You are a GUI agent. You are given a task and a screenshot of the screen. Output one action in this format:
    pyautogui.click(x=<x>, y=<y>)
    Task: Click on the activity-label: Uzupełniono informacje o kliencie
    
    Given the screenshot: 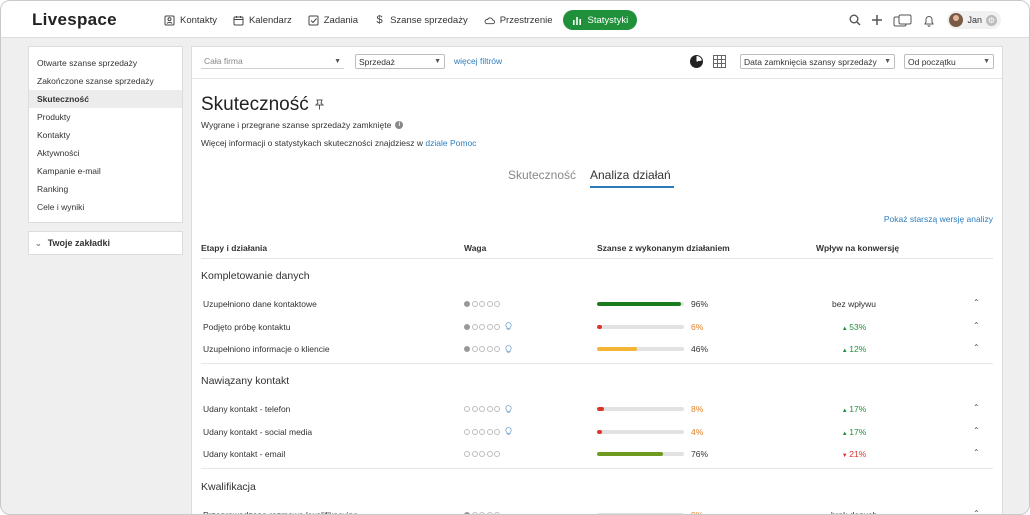 What is the action you would take?
    pyautogui.click(x=266, y=349)
    